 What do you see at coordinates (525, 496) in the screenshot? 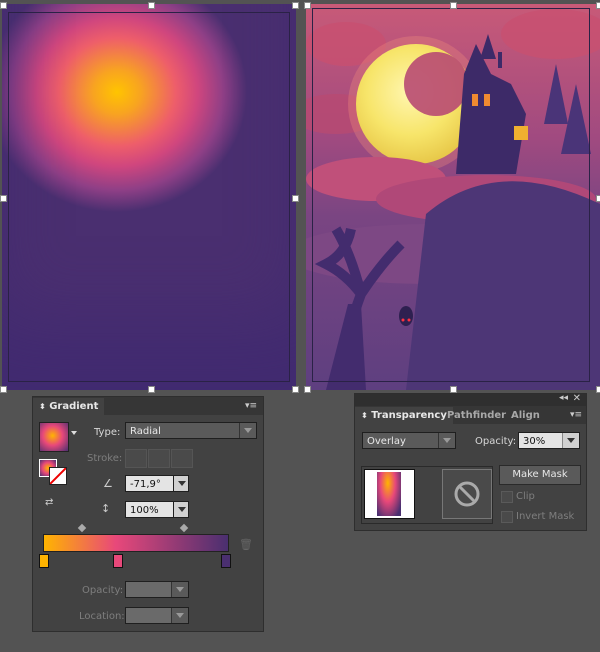
I see `clip-label: Clip` at bounding box center [525, 496].